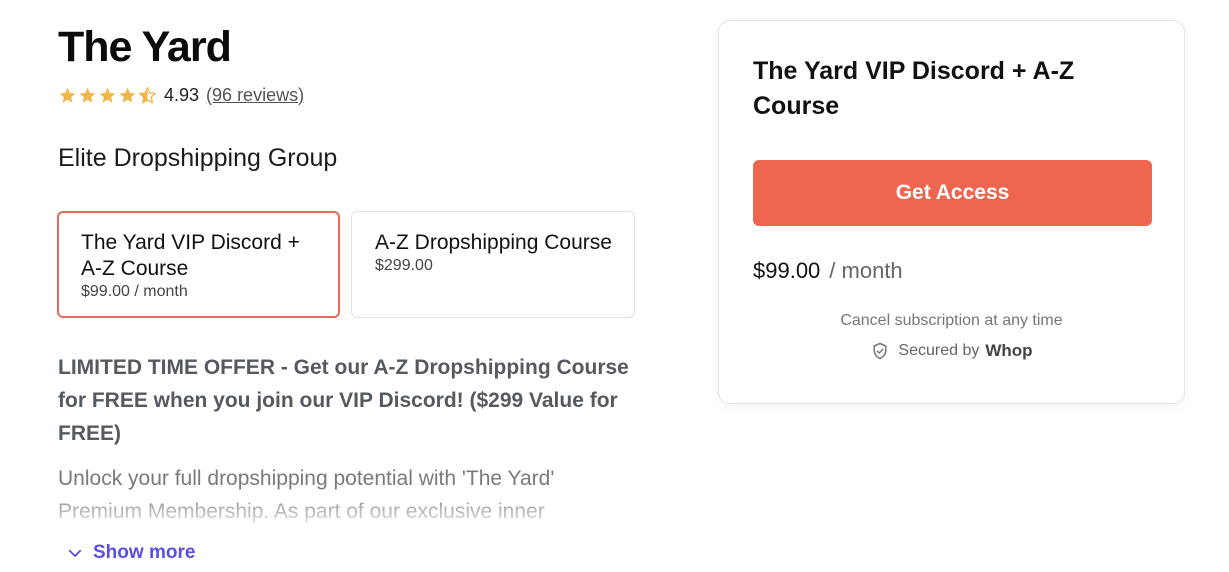 This screenshot has width=1229, height=572. I want to click on rating-stars, so click(107, 95).